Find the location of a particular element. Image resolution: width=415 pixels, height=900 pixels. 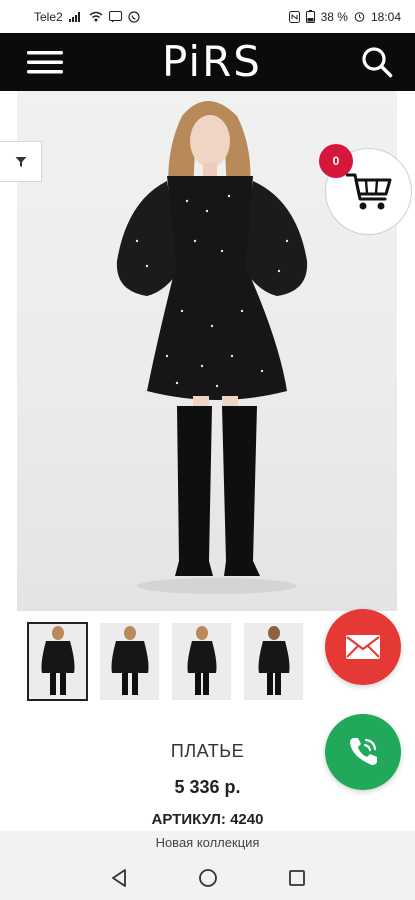

recent-apps-square-icon is located at coordinates (297, 878).